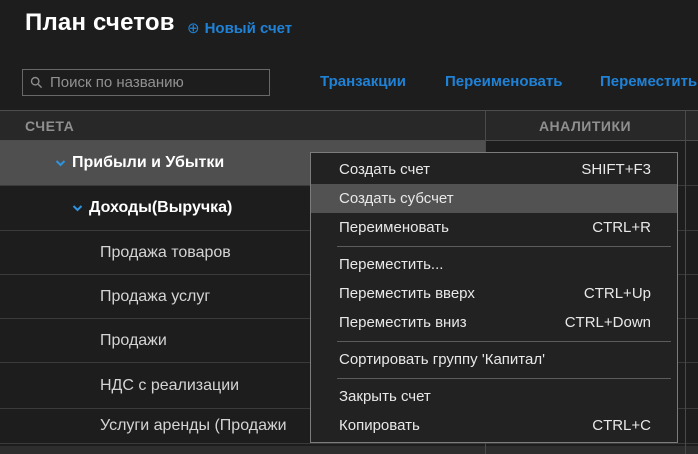 This screenshot has width=698, height=454. Describe the element at coordinates (494, 396) in the screenshot. I see `menu-item: Закрыть счет` at that location.